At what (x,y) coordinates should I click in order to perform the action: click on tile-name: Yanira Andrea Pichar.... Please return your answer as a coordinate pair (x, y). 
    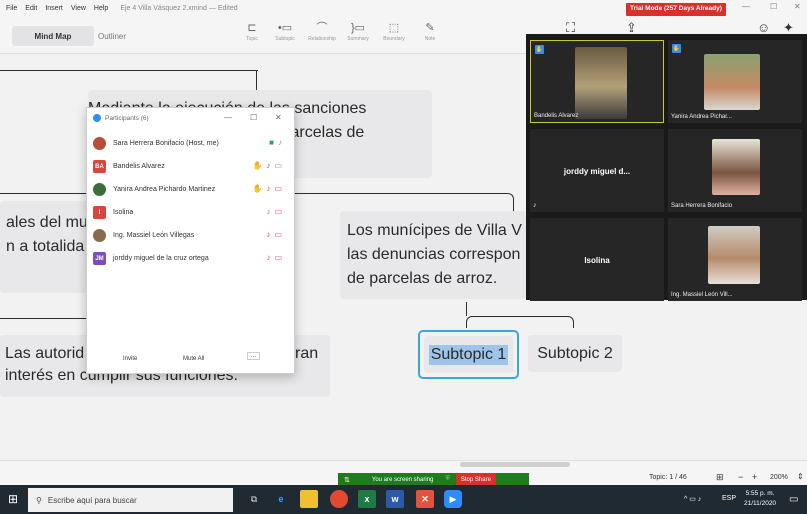
    Looking at the image, I should click on (701, 117).